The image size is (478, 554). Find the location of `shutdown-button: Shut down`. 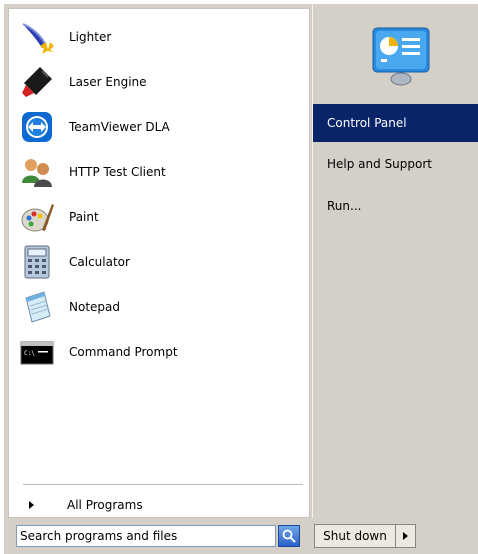

shutdown-button: Shut down is located at coordinates (355, 536).